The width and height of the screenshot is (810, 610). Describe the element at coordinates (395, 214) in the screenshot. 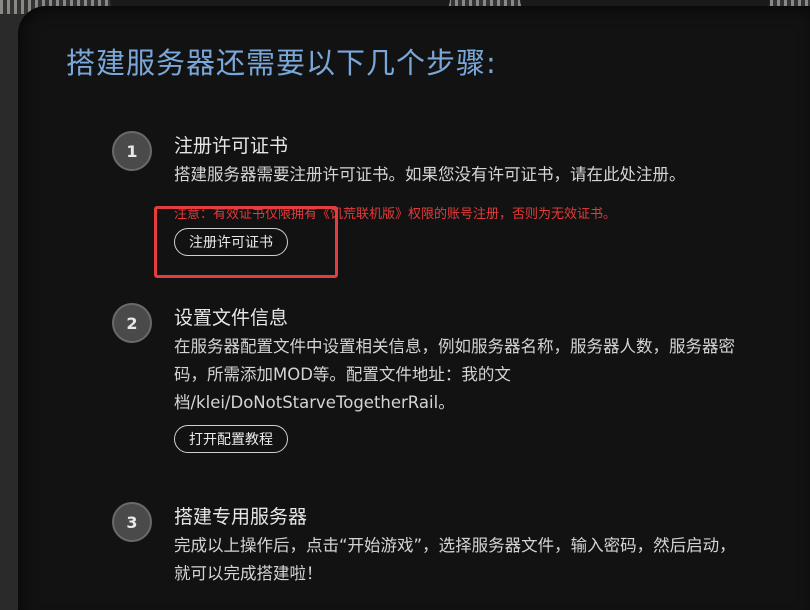

I see `license-warning-text: 注意：有效证书仅限拥有《饥荒联机版》权限的账号注册，否则为无效证书。` at that location.